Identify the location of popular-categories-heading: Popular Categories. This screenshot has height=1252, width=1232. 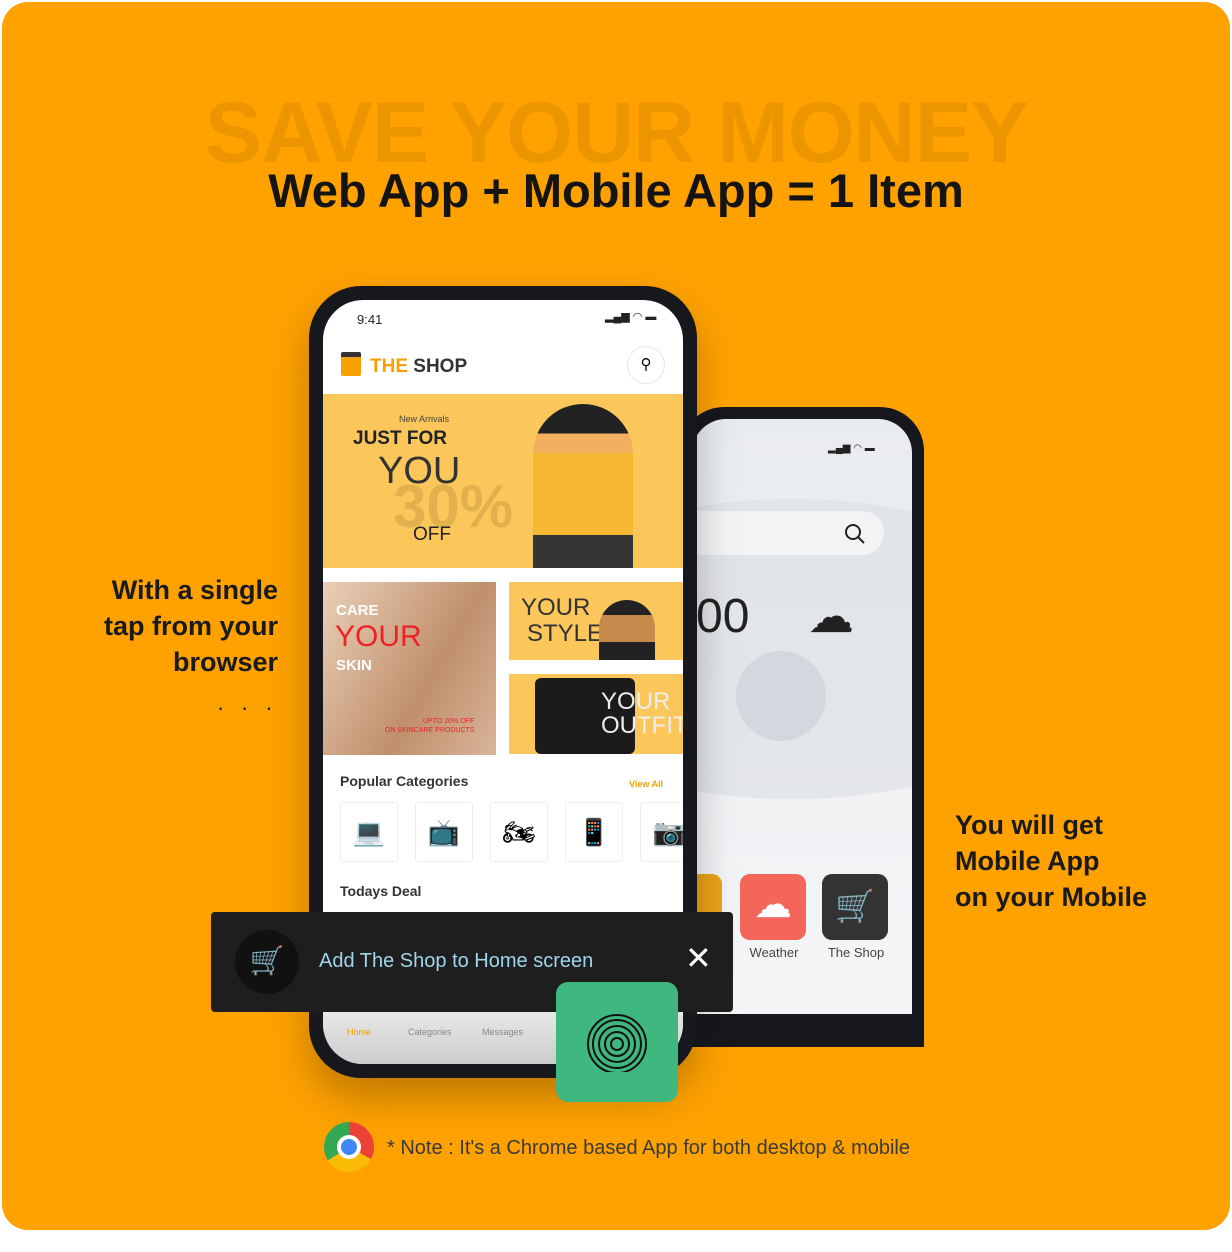
(404, 781).